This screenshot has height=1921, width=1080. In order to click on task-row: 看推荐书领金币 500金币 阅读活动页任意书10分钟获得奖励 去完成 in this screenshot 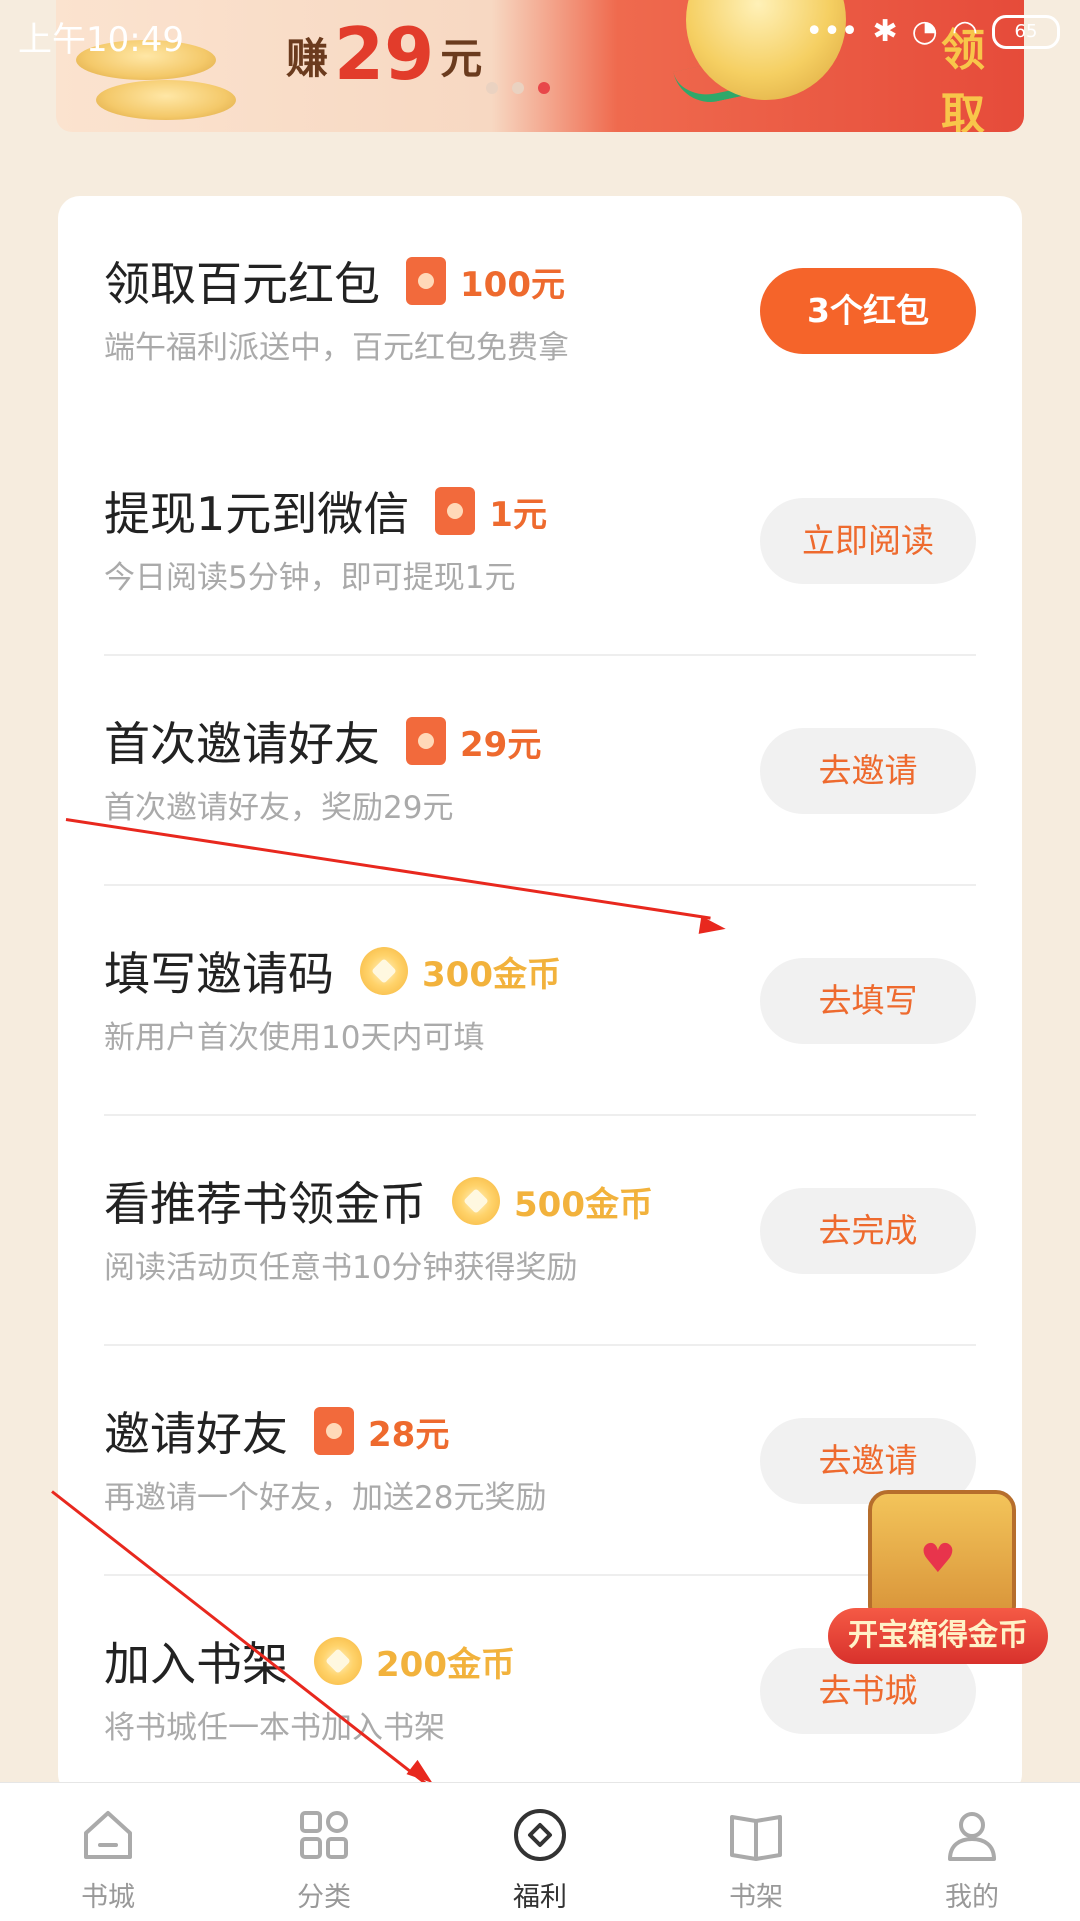, I will do `click(540, 1231)`.